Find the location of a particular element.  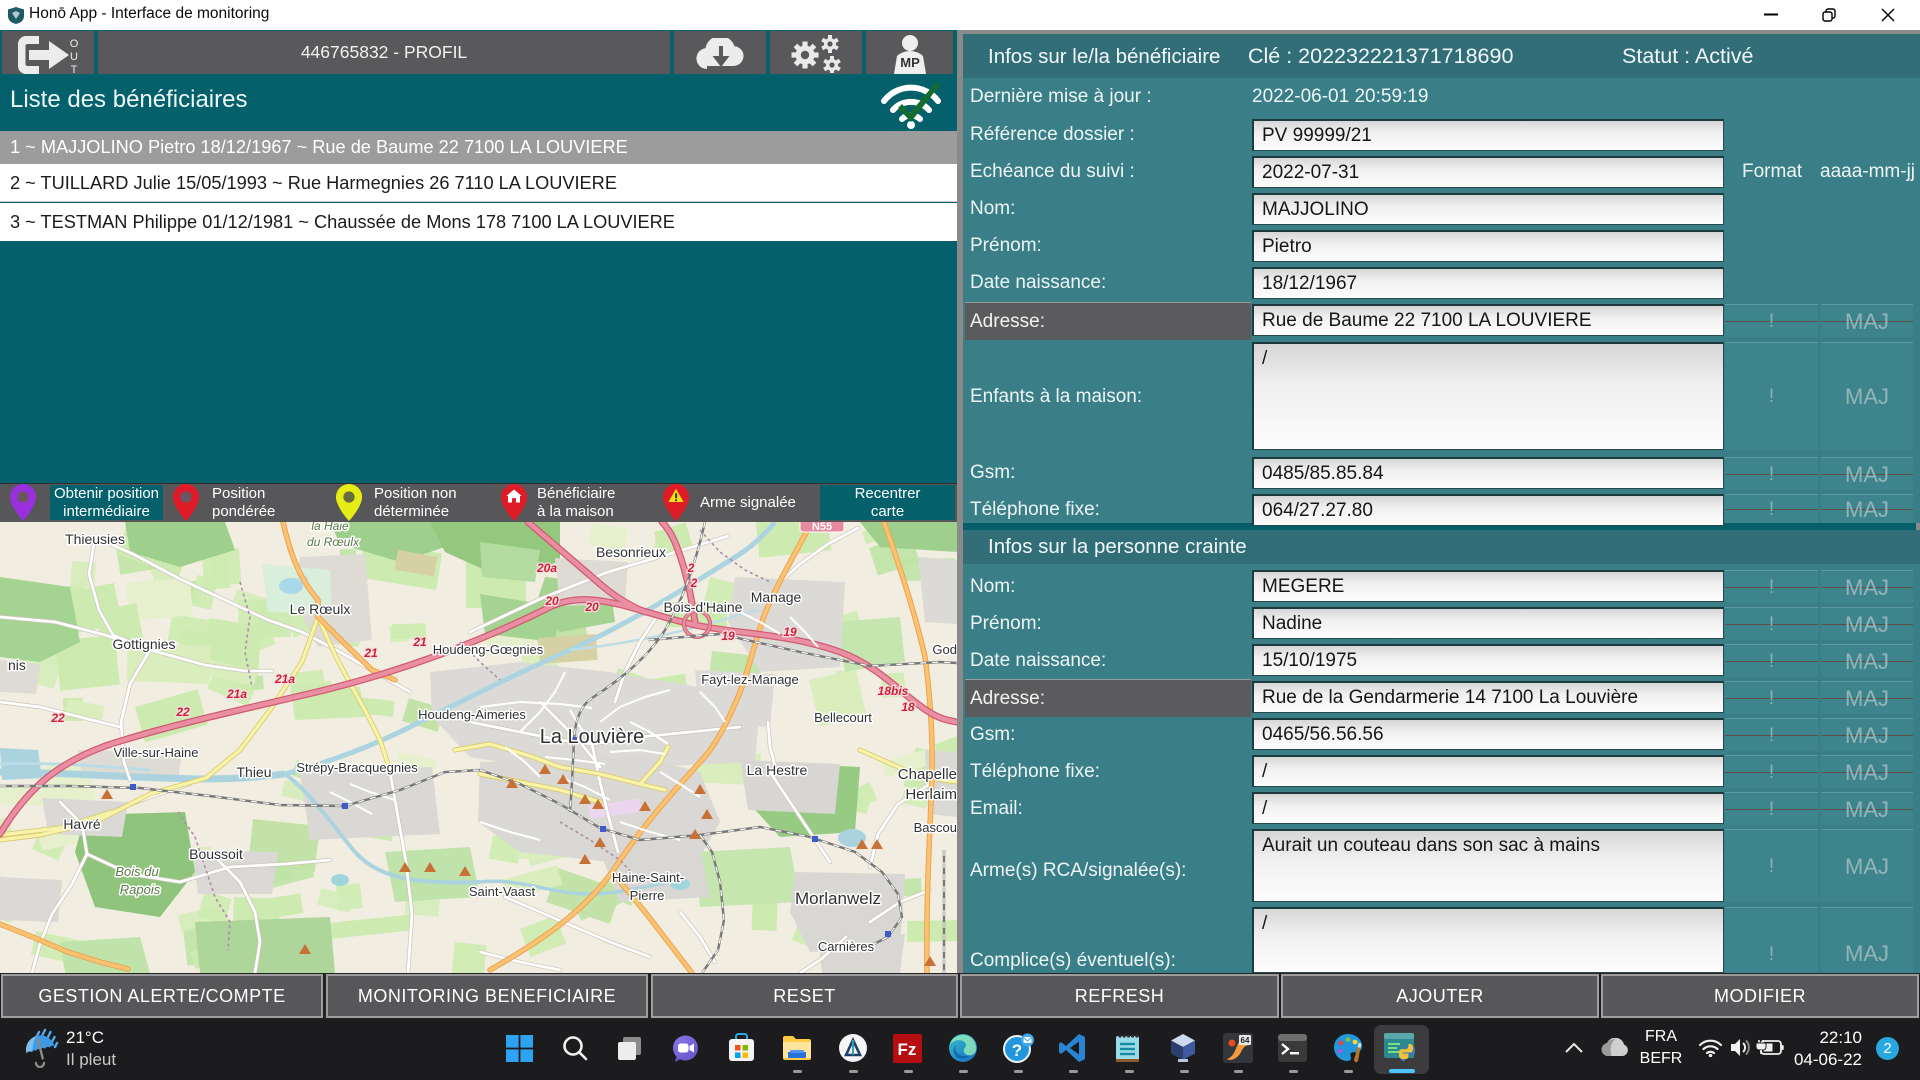

svg-text: God is located at coordinates (944, 649).